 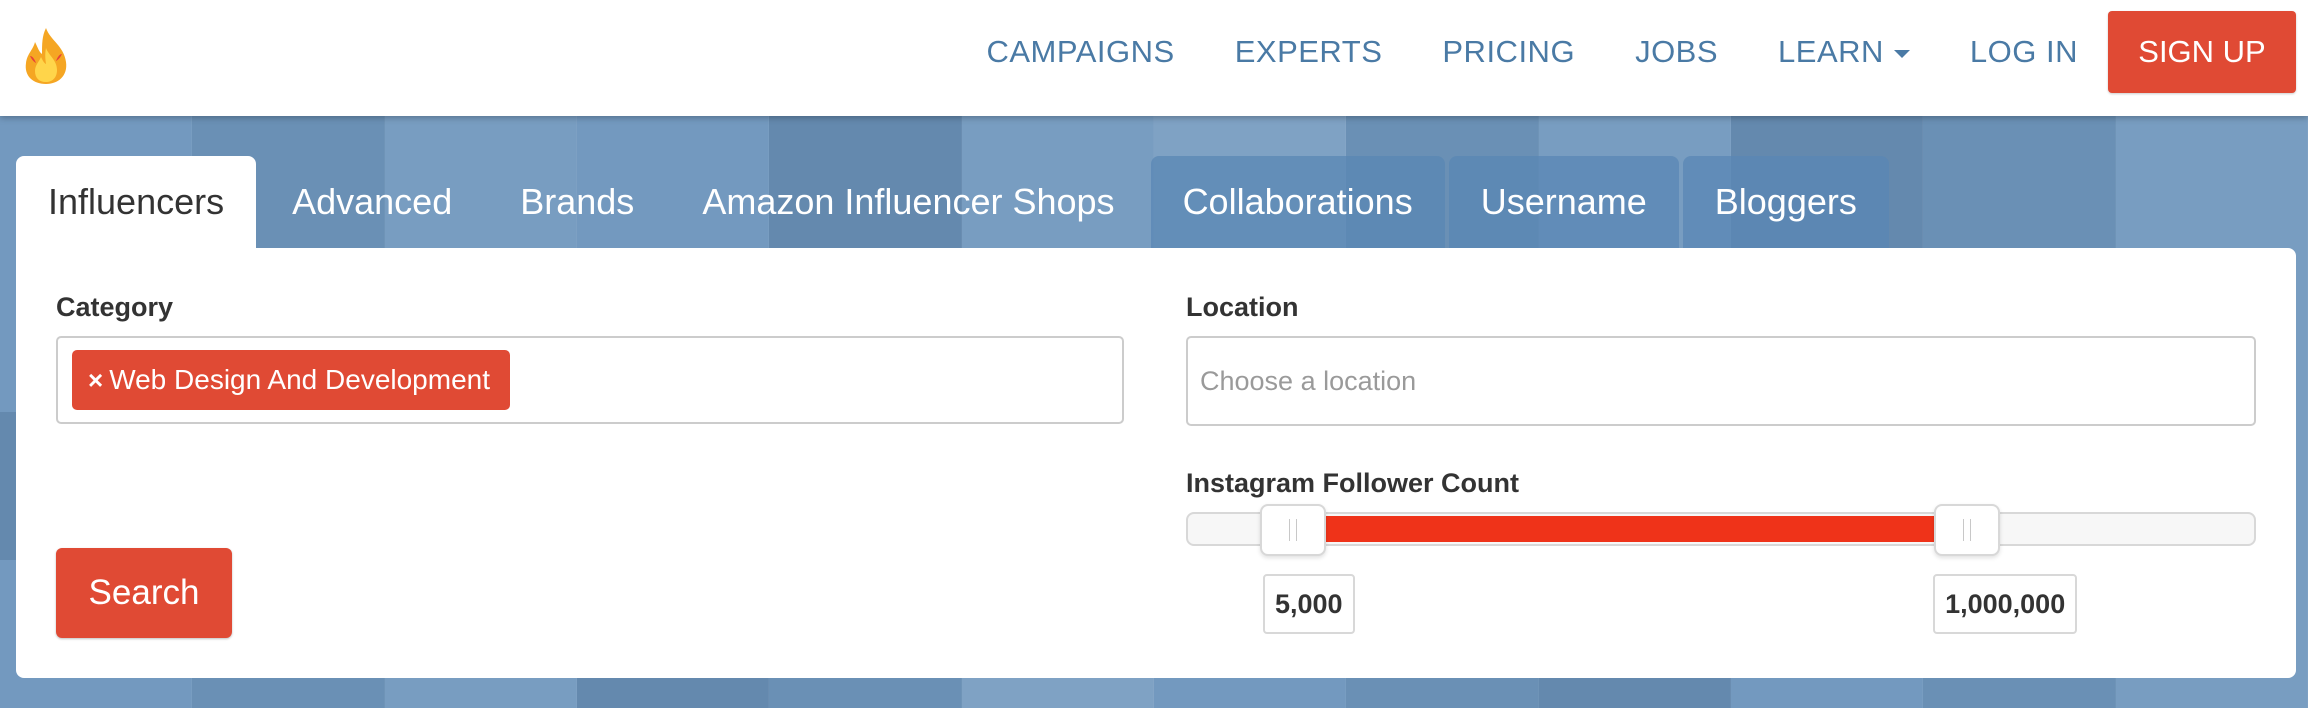 I want to click on category-select: × Web Design And Development, so click(x=590, y=380).